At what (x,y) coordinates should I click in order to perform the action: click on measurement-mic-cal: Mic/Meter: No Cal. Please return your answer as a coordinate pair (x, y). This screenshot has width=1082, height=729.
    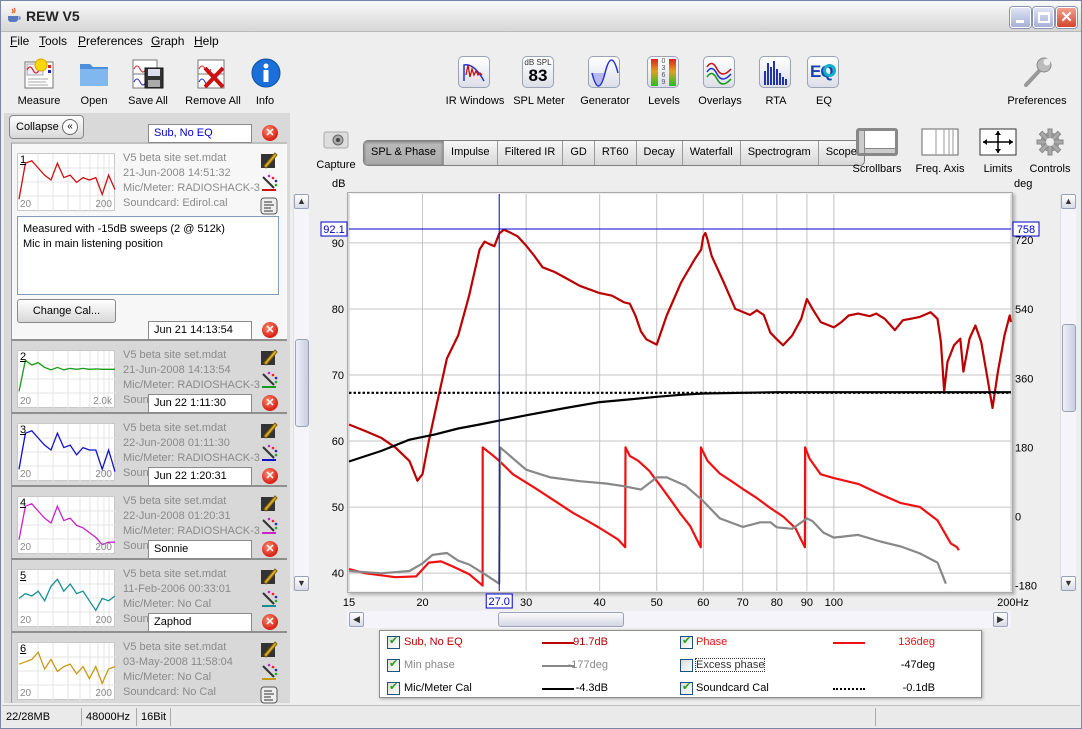
    Looking at the image, I should click on (167, 677).